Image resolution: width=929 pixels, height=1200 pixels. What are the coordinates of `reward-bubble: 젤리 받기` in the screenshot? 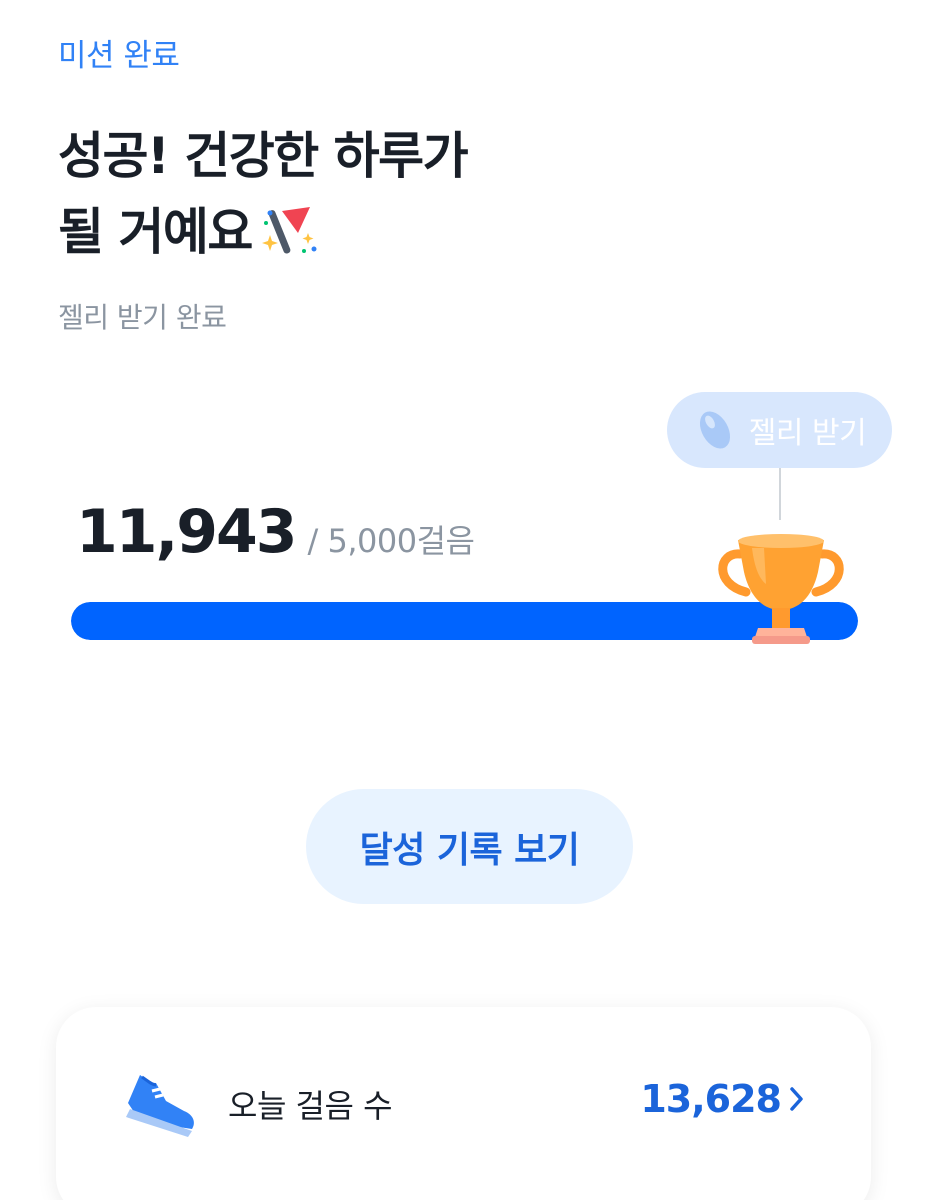 It's located at (779, 430).